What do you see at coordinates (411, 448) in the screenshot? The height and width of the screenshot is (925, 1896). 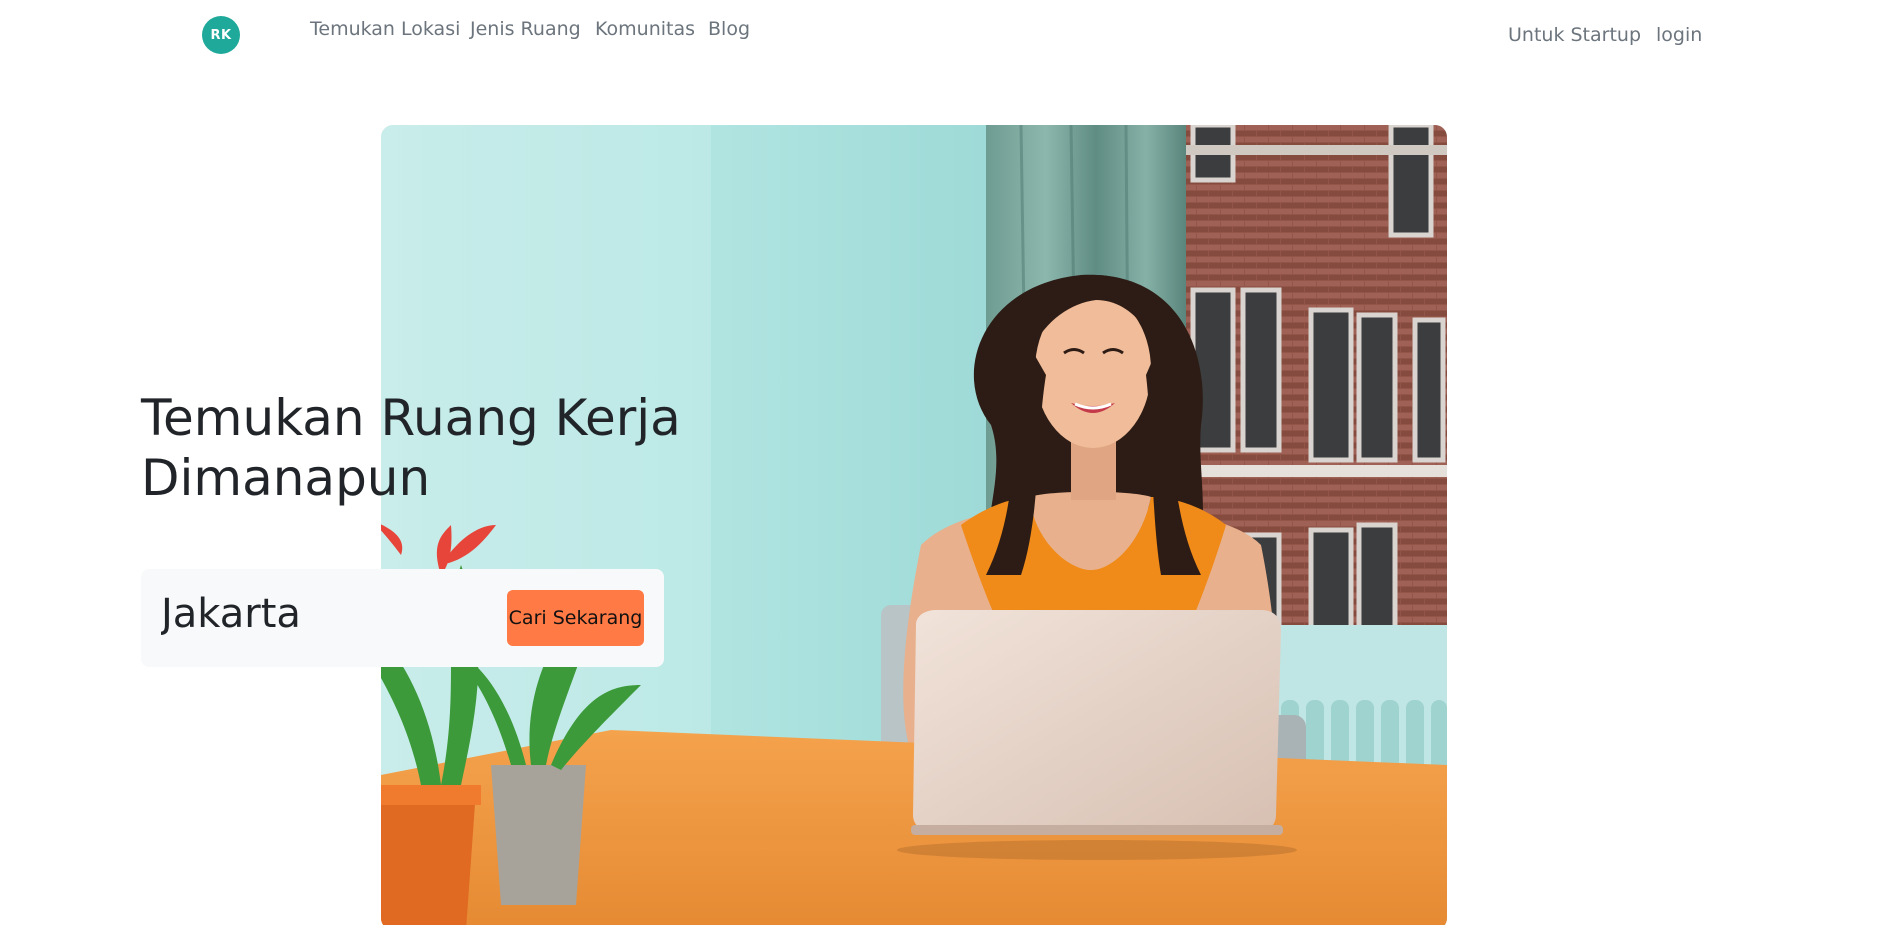 I see `hero-title: Temukan Ruang Kerja Dimanapun` at bounding box center [411, 448].